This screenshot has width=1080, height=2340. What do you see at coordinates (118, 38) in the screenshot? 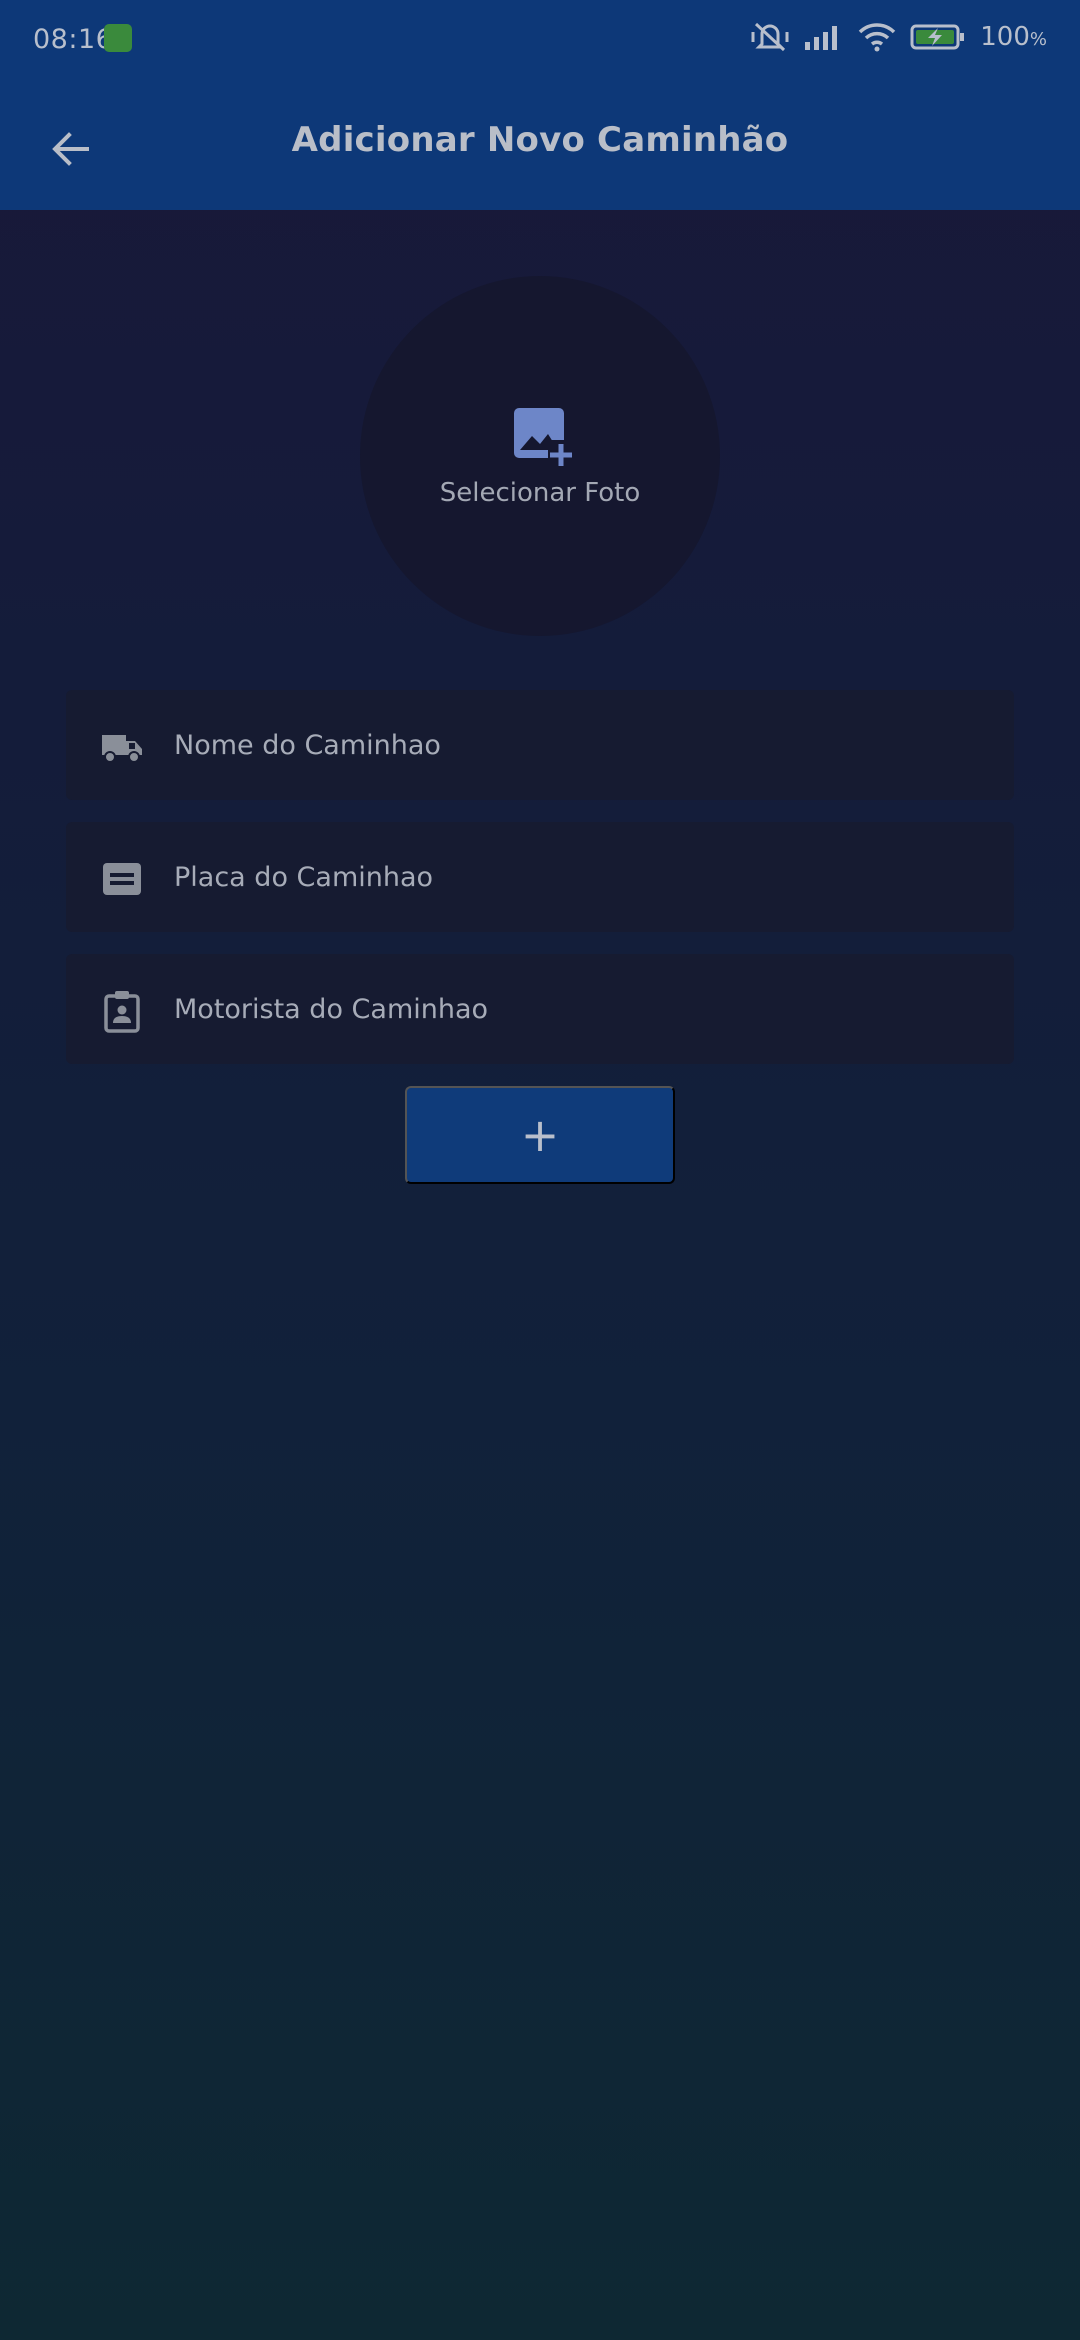
I see `app-notification-icon` at bounding box center [118, 38].